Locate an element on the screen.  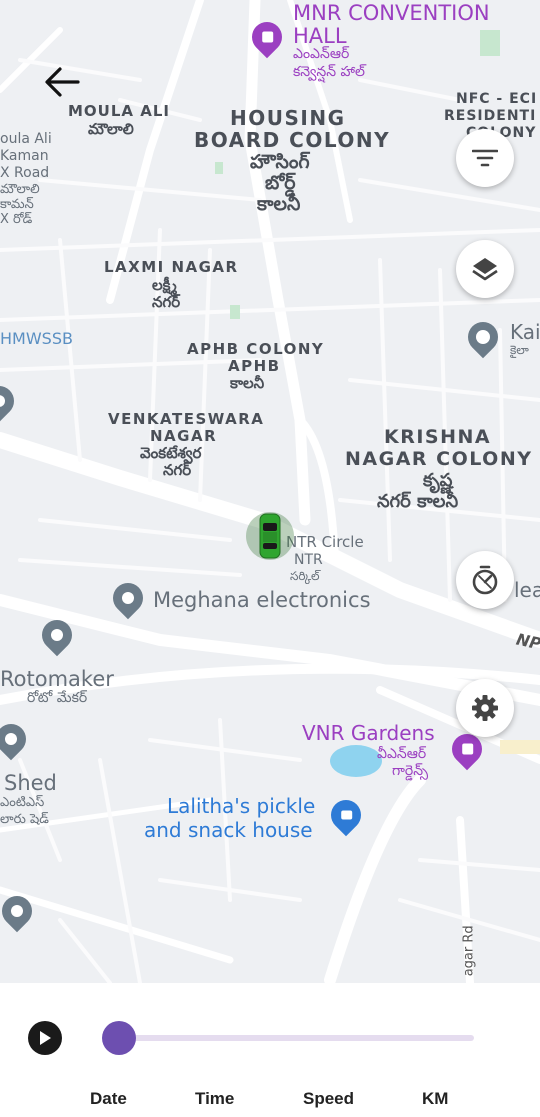
area-label: RESIDENTI is located at coordinates (490, 116).